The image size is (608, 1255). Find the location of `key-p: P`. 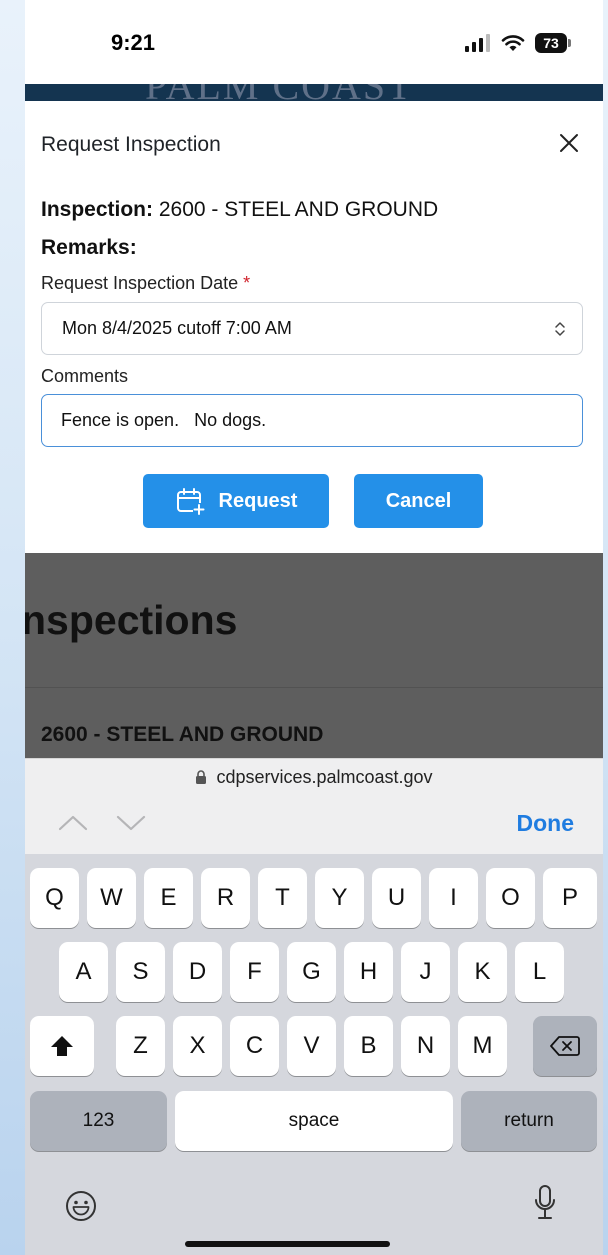

key-p: P is located at coordinates (570, 898).